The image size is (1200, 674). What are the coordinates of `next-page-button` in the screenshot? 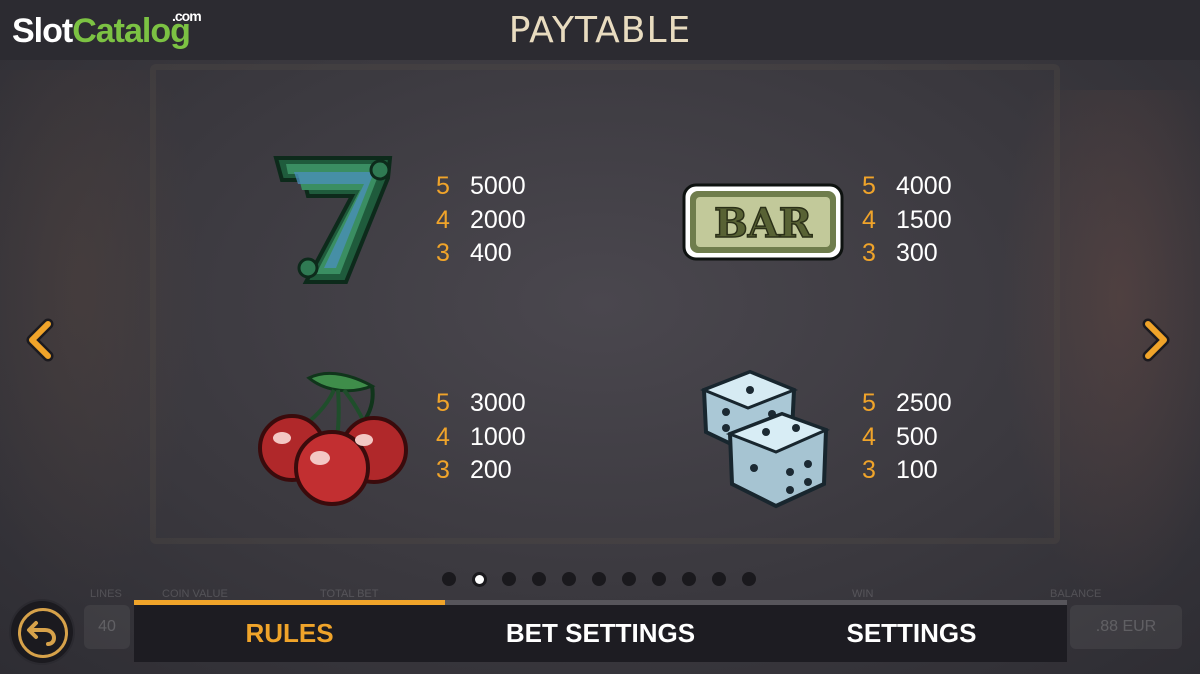 It's located at (1156, 340).